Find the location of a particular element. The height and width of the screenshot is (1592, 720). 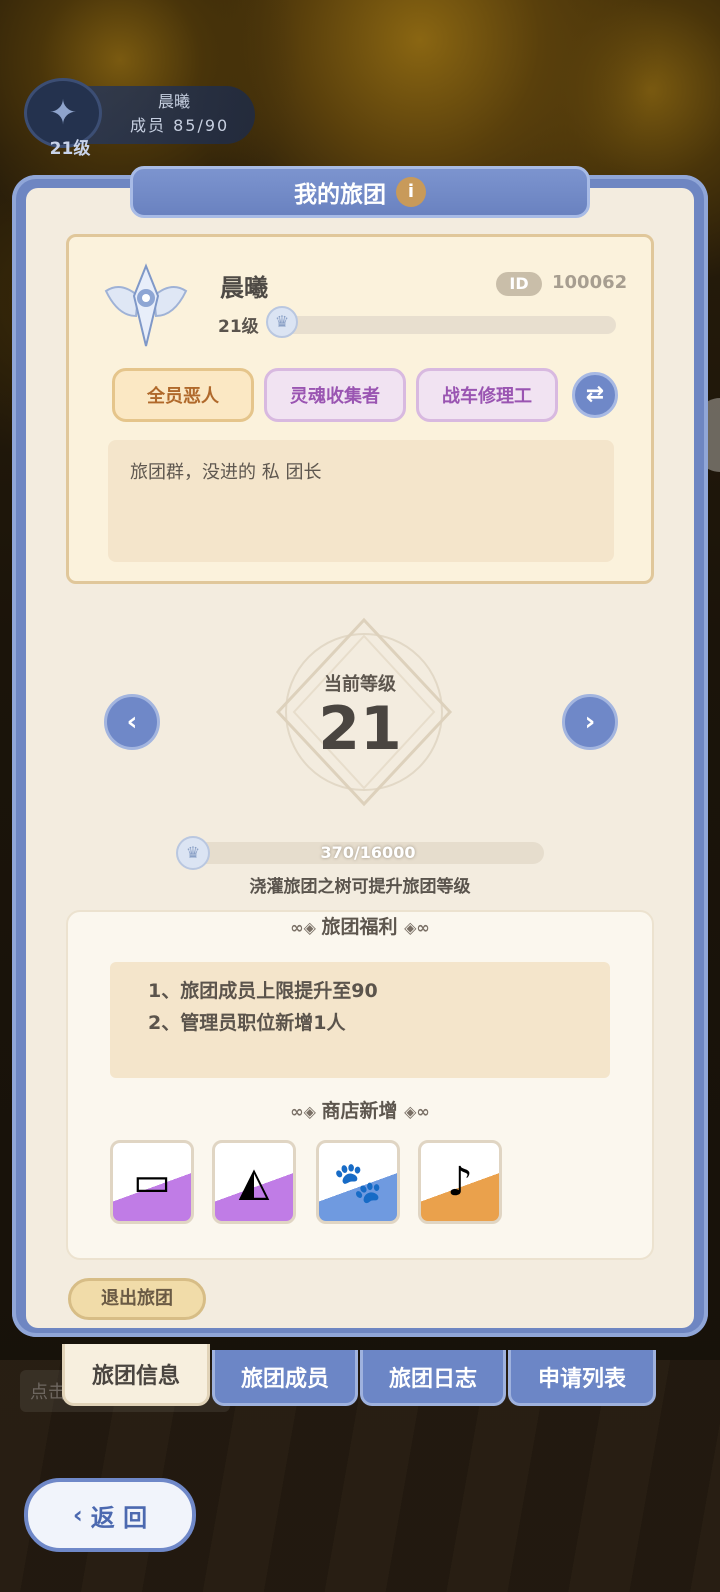

panel-title: 我的旅团 is located at coordinates (340, 195).